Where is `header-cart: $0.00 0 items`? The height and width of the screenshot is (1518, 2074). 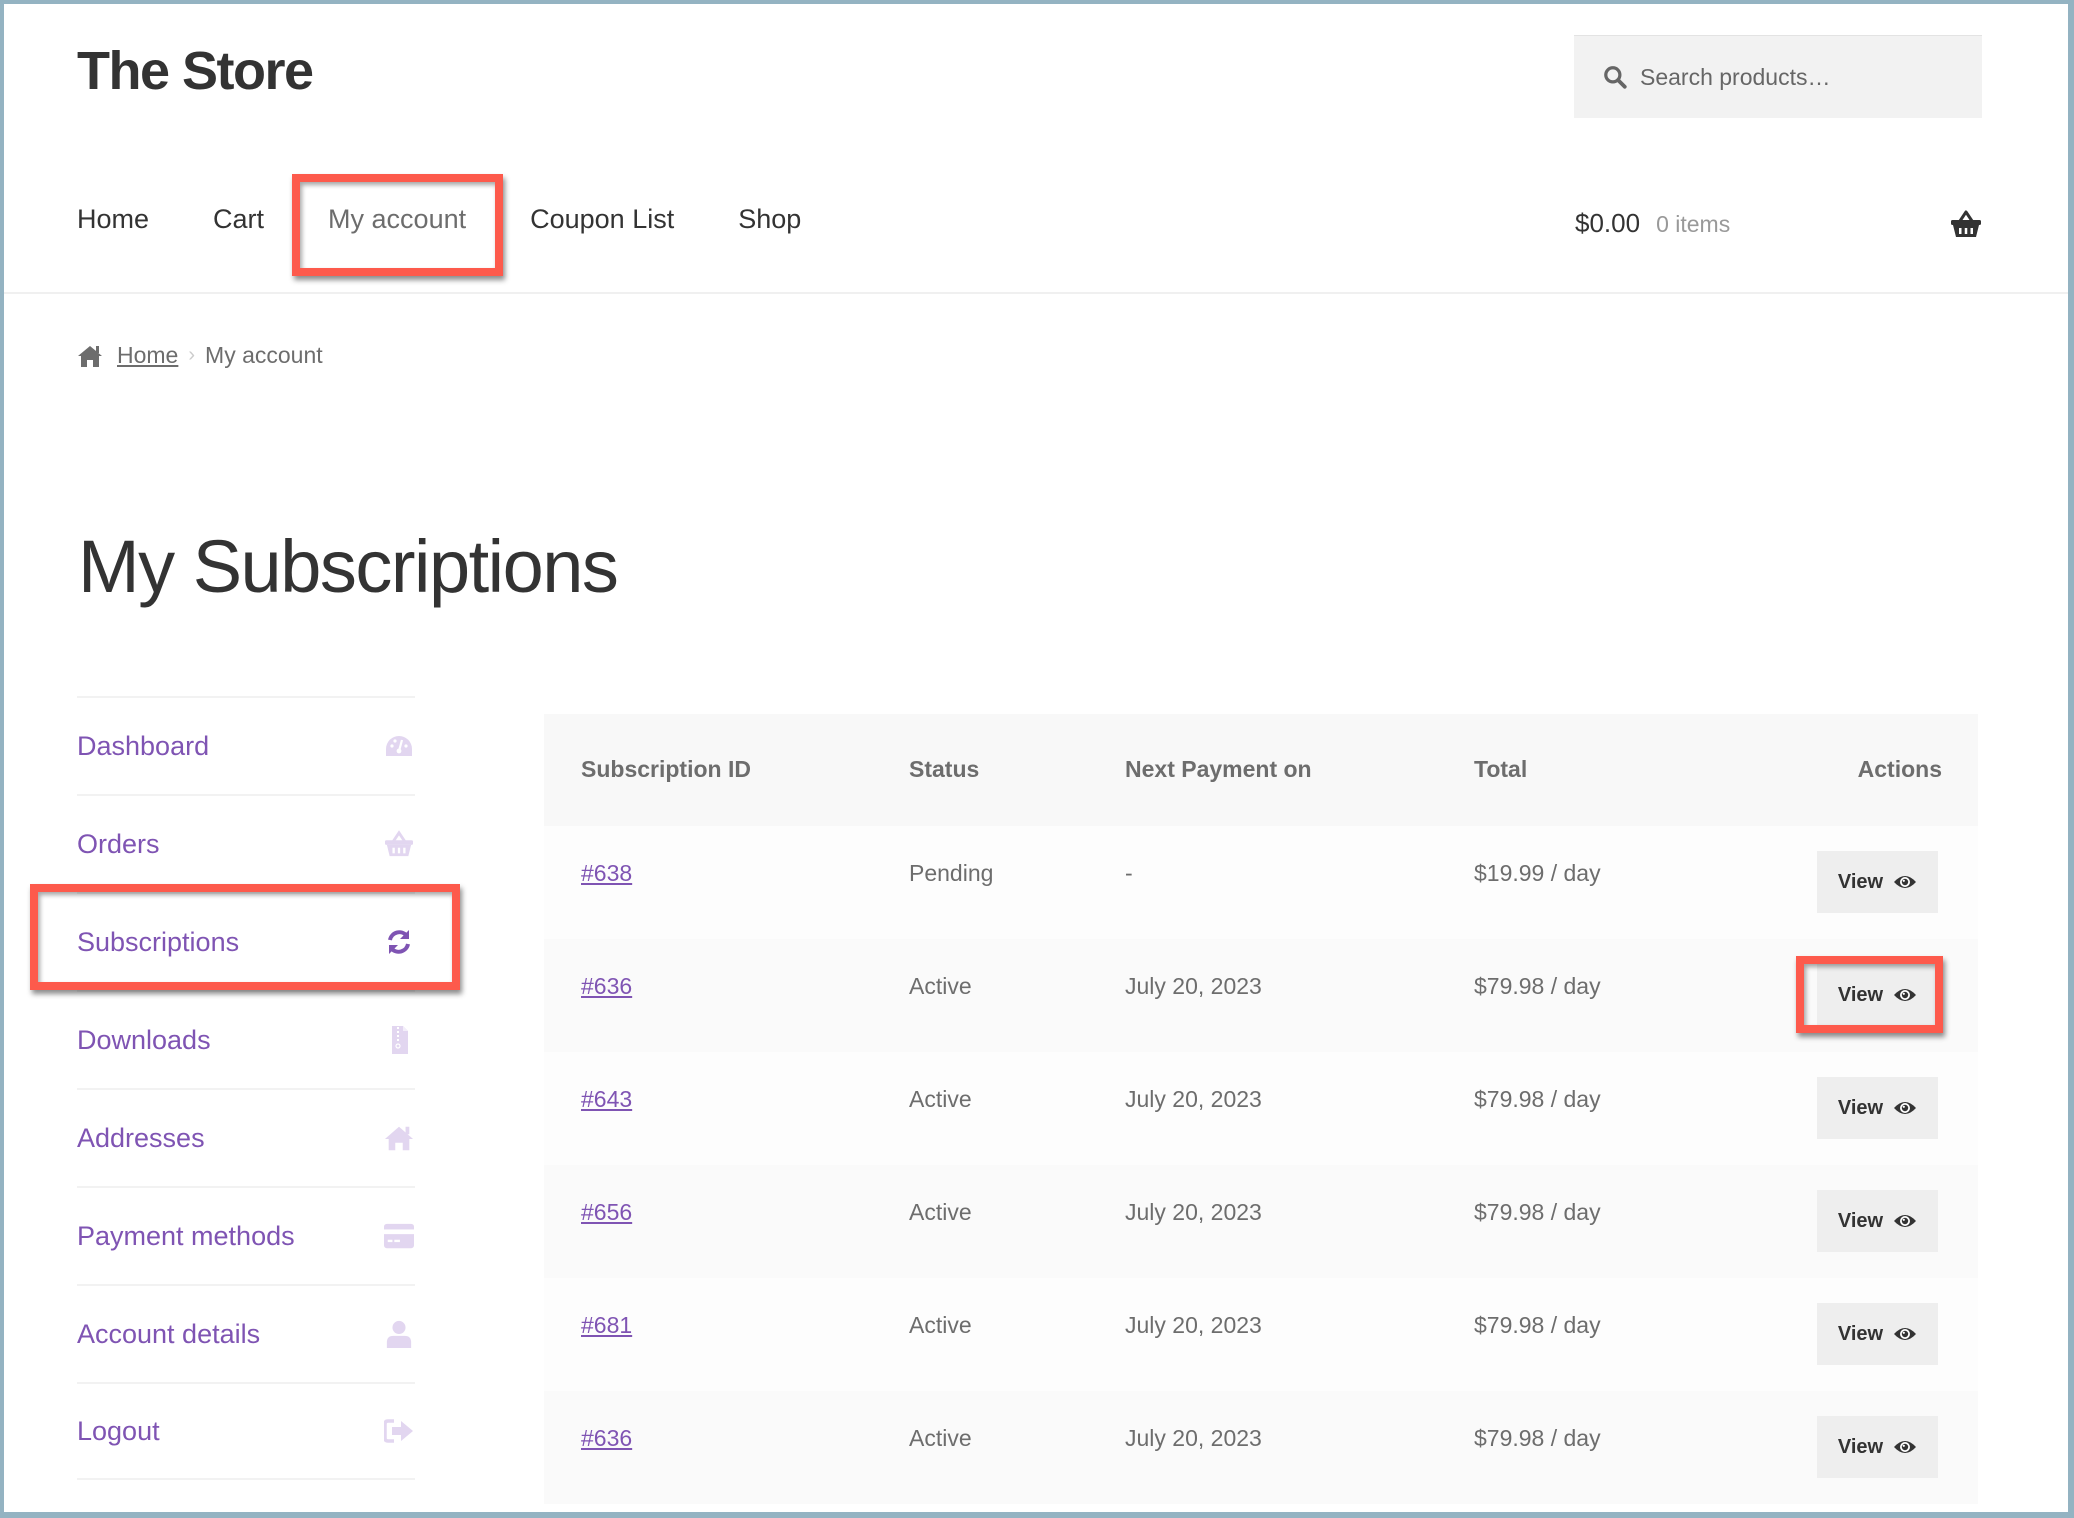 header-cart: $0.00 0 items is located at coordinates (1652, 223).